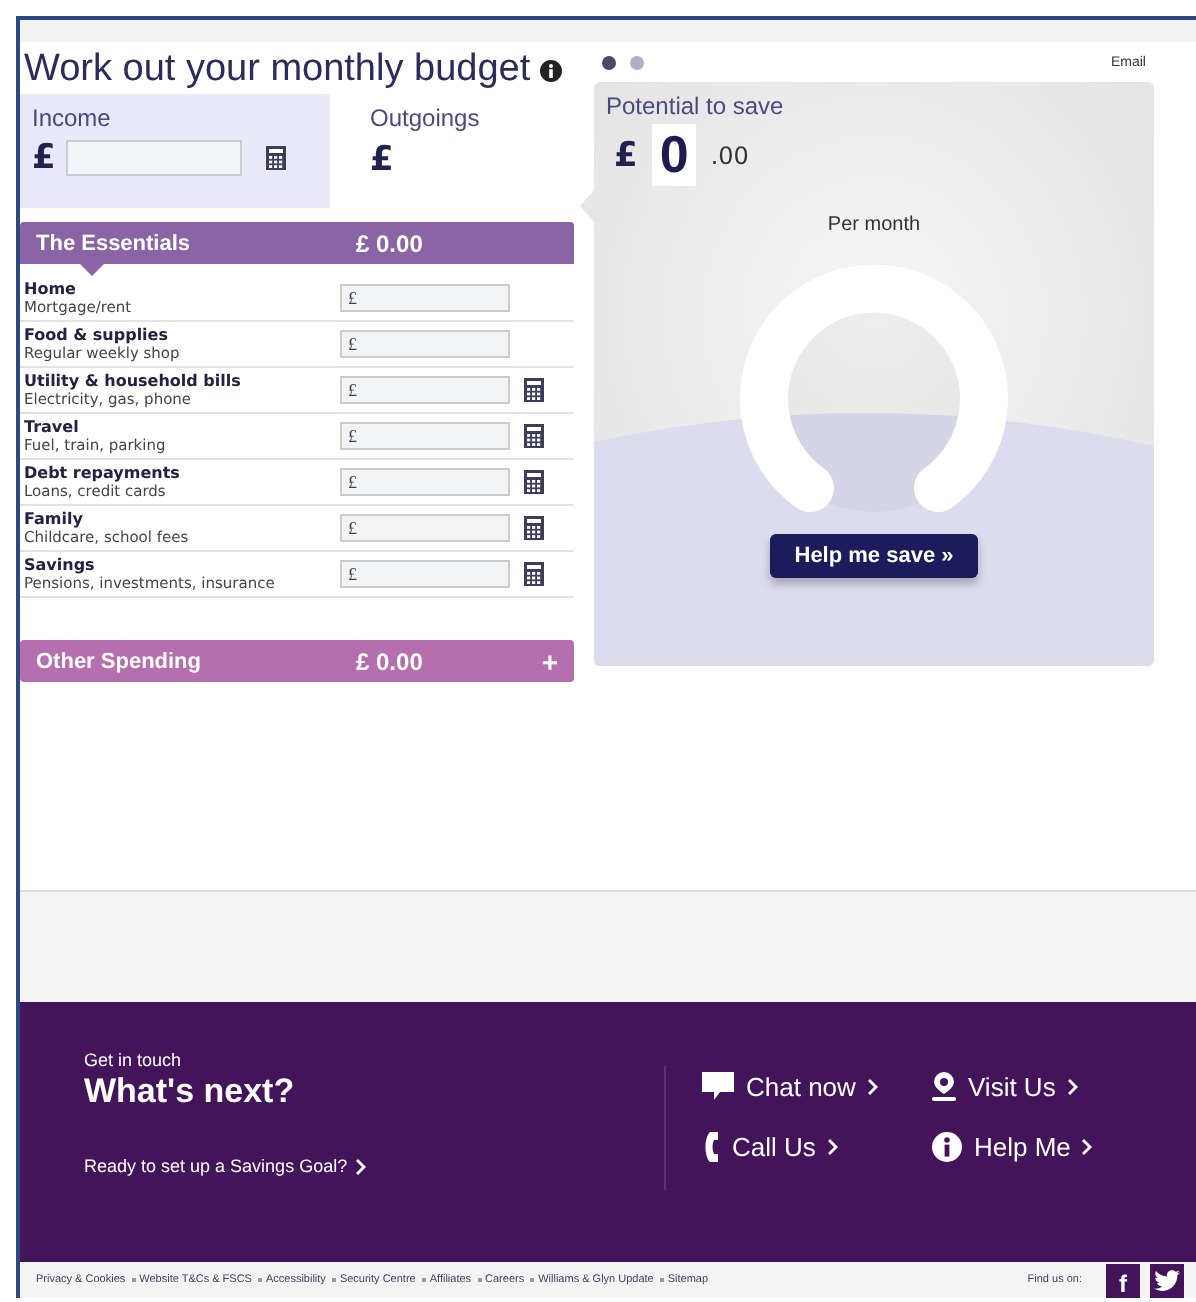 This screenshot has height=1302, width=1196. Describe the element at coordinates (729, 155) in the screenshot. I see `pence-text: .00` at that location.